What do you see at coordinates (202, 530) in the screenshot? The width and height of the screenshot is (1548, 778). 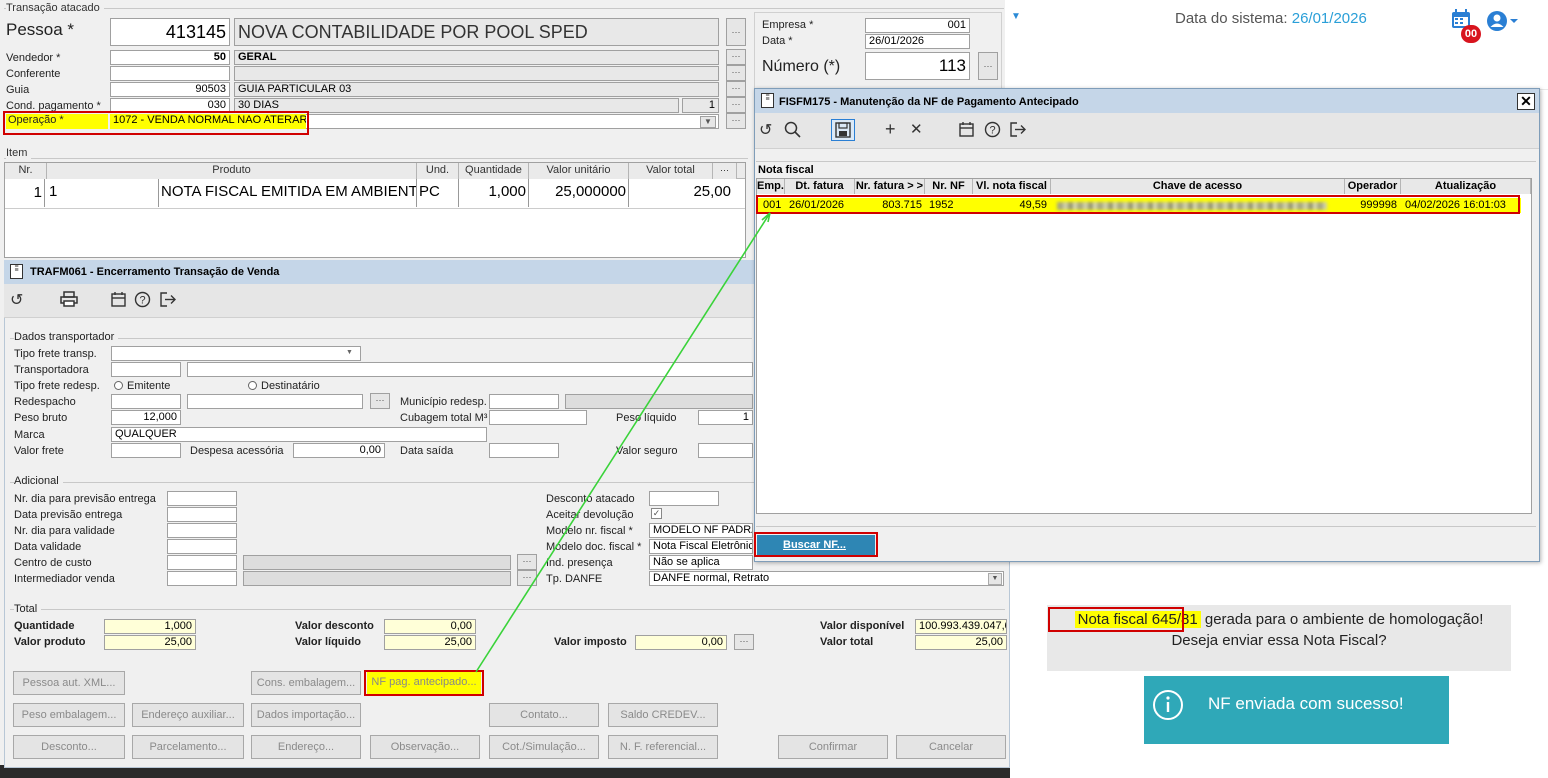 I see `nr-dia-valid-input` at bounding box center [202, 530].